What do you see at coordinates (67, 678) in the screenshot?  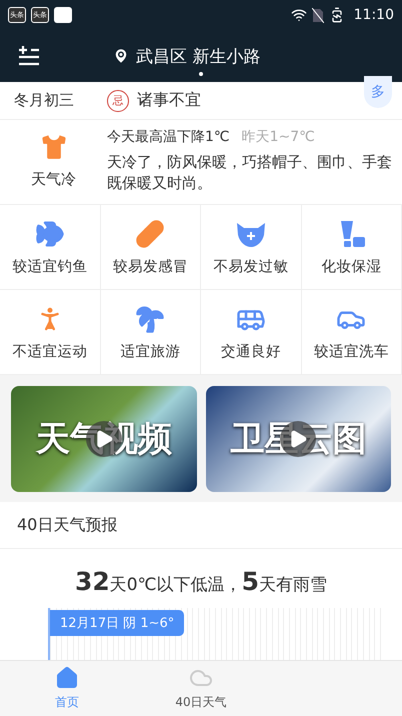 I see `home-icon` at bounding box center [67, 678].